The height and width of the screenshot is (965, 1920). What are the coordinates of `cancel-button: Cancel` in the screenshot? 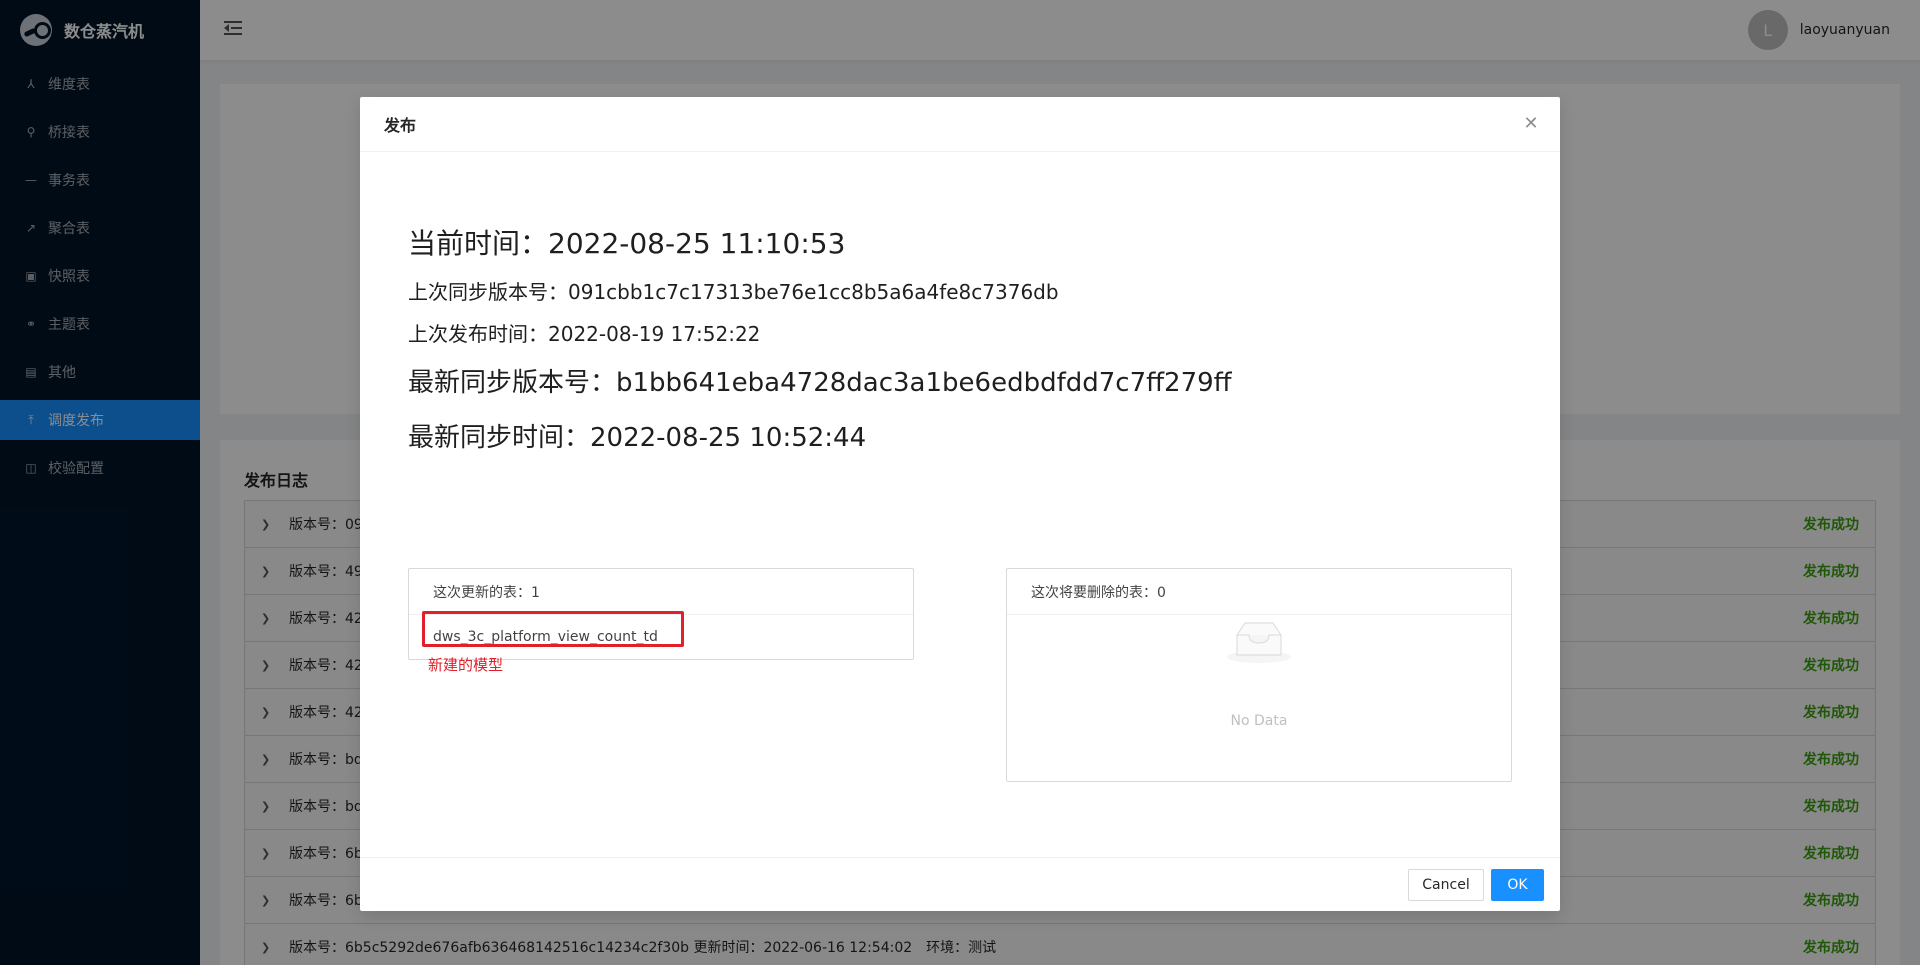 It's located at (1446, 885).